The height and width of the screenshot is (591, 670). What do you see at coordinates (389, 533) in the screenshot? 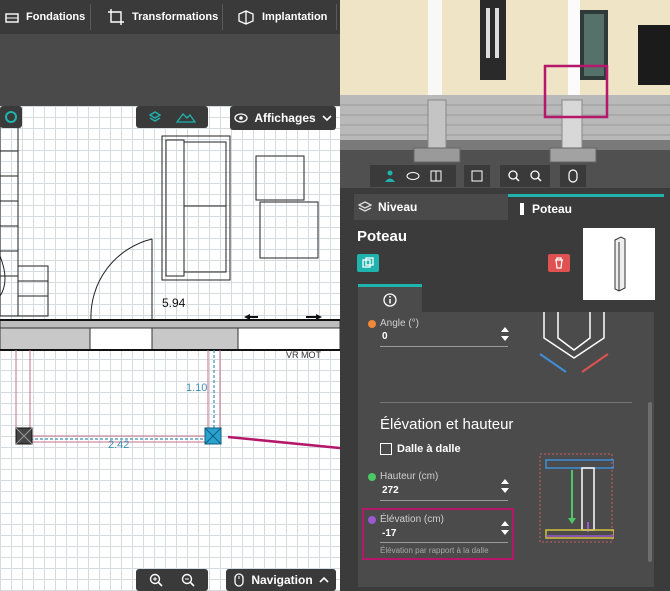
I see `elevation-value: -17` at bounding box center [389, 533].